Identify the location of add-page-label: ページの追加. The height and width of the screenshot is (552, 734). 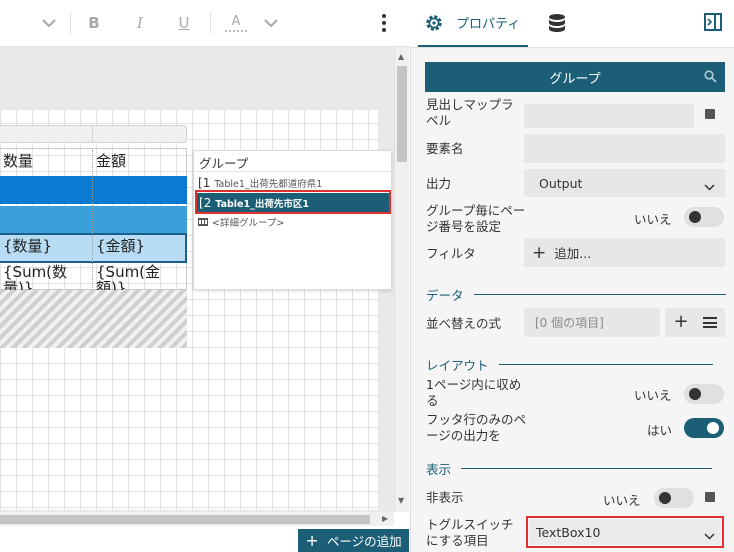
(364, 541).